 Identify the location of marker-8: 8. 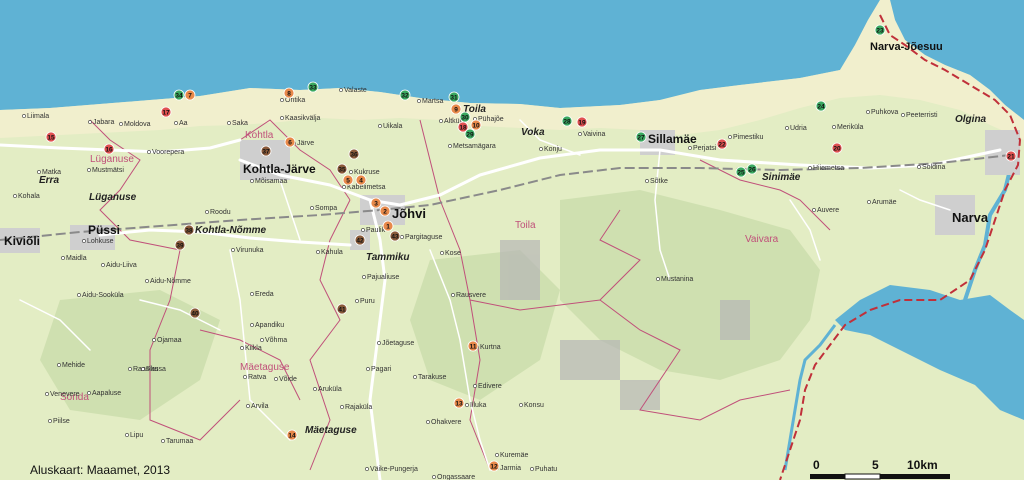
(289, 93).